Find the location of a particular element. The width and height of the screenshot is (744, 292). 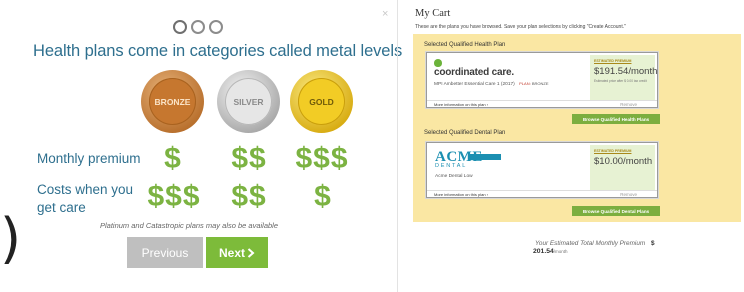

health-estimated-label: ESTIMATED PREMIUM is located at coordinates (613, 61).